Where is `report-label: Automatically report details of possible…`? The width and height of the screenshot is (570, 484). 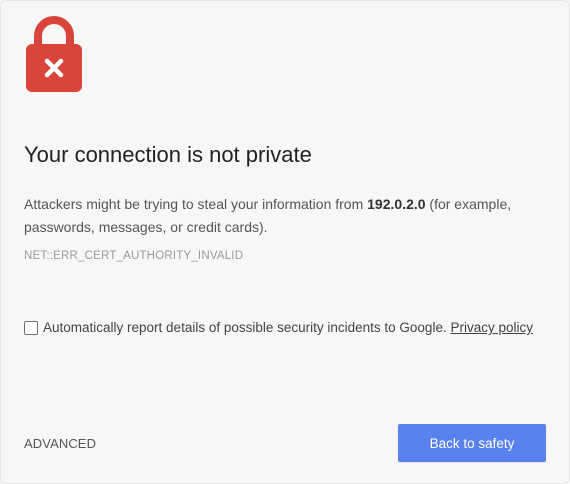 report-label: Automatically report details of possible… is located at coordinates (247, 327).